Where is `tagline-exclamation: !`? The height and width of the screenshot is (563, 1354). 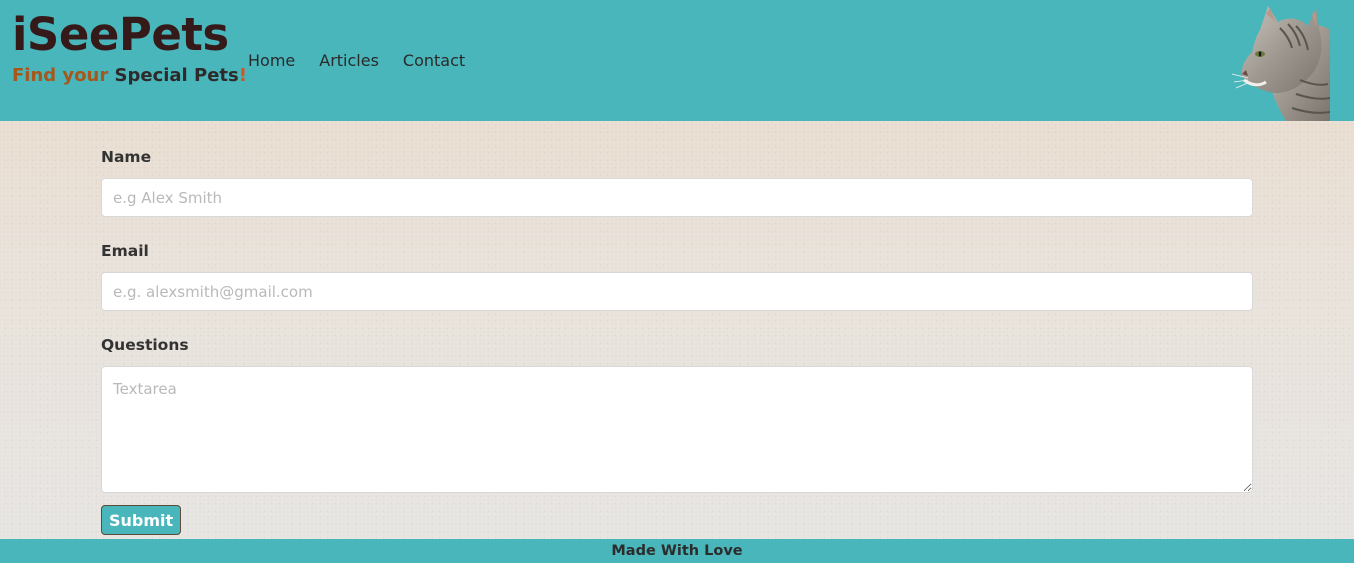 tagline-exclamation: ! is located at coordinates (242, 75).